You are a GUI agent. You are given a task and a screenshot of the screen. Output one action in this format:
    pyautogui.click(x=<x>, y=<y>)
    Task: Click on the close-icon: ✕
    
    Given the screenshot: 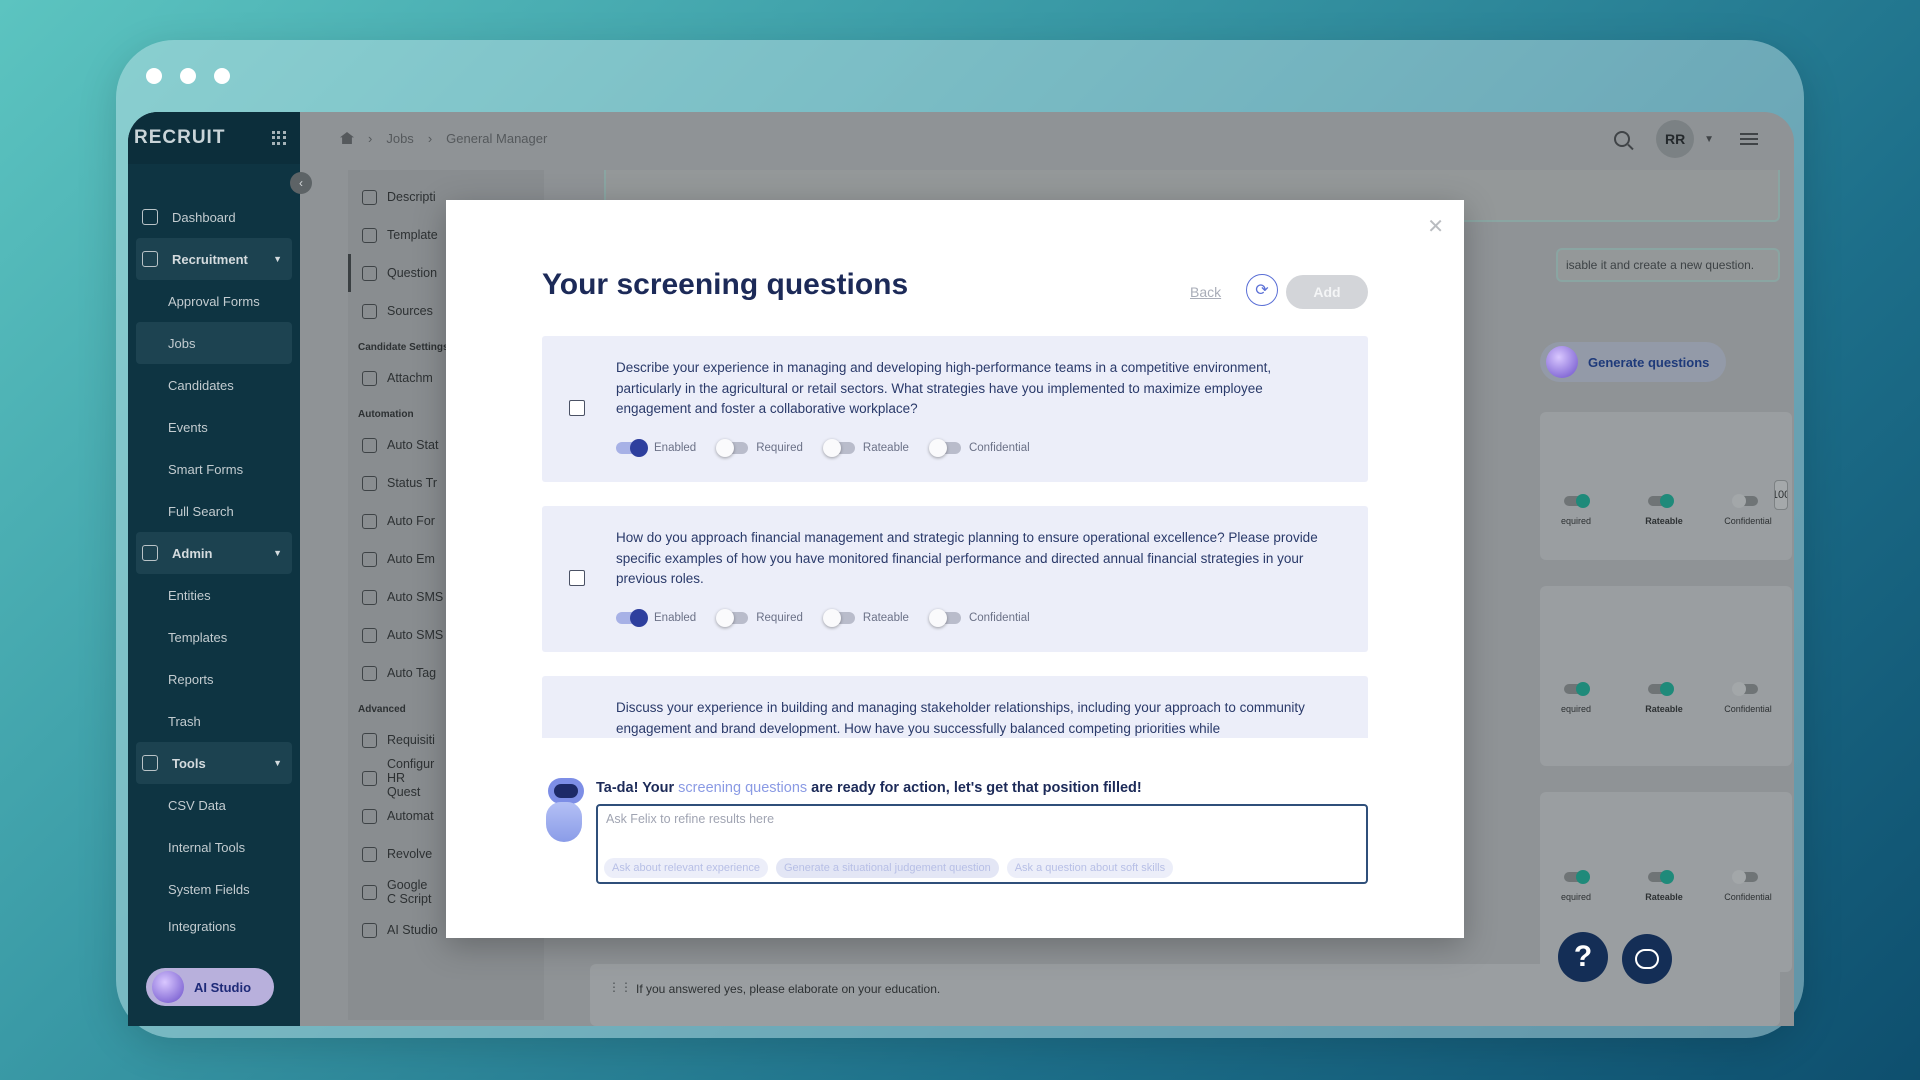 What is the action you would take?
    pyautogui.click(x=1435, y=226)
    